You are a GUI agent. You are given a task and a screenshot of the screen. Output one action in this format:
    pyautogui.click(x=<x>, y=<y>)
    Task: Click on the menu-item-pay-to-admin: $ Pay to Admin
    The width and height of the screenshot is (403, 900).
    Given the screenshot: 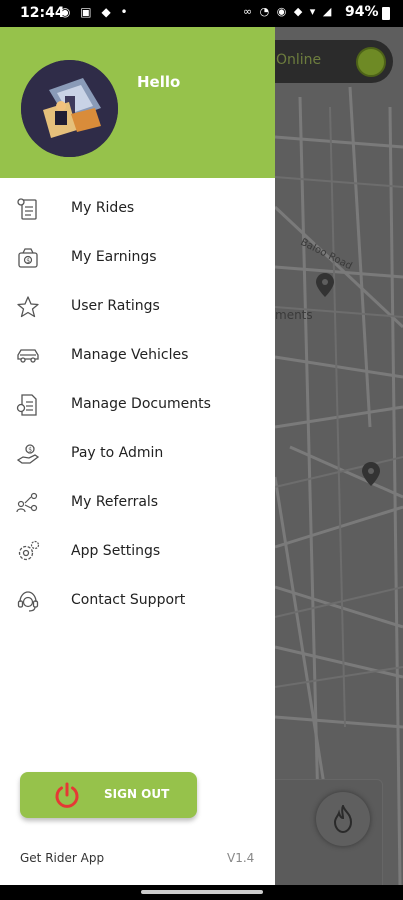 What is the action you would take?
    pyautogui.click(x=137, y=454)
    